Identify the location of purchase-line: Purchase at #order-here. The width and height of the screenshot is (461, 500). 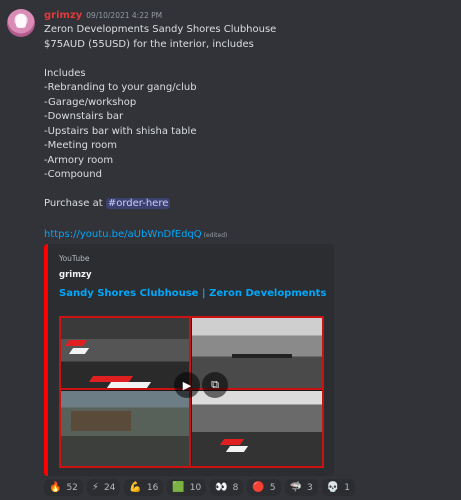
(244, 204).